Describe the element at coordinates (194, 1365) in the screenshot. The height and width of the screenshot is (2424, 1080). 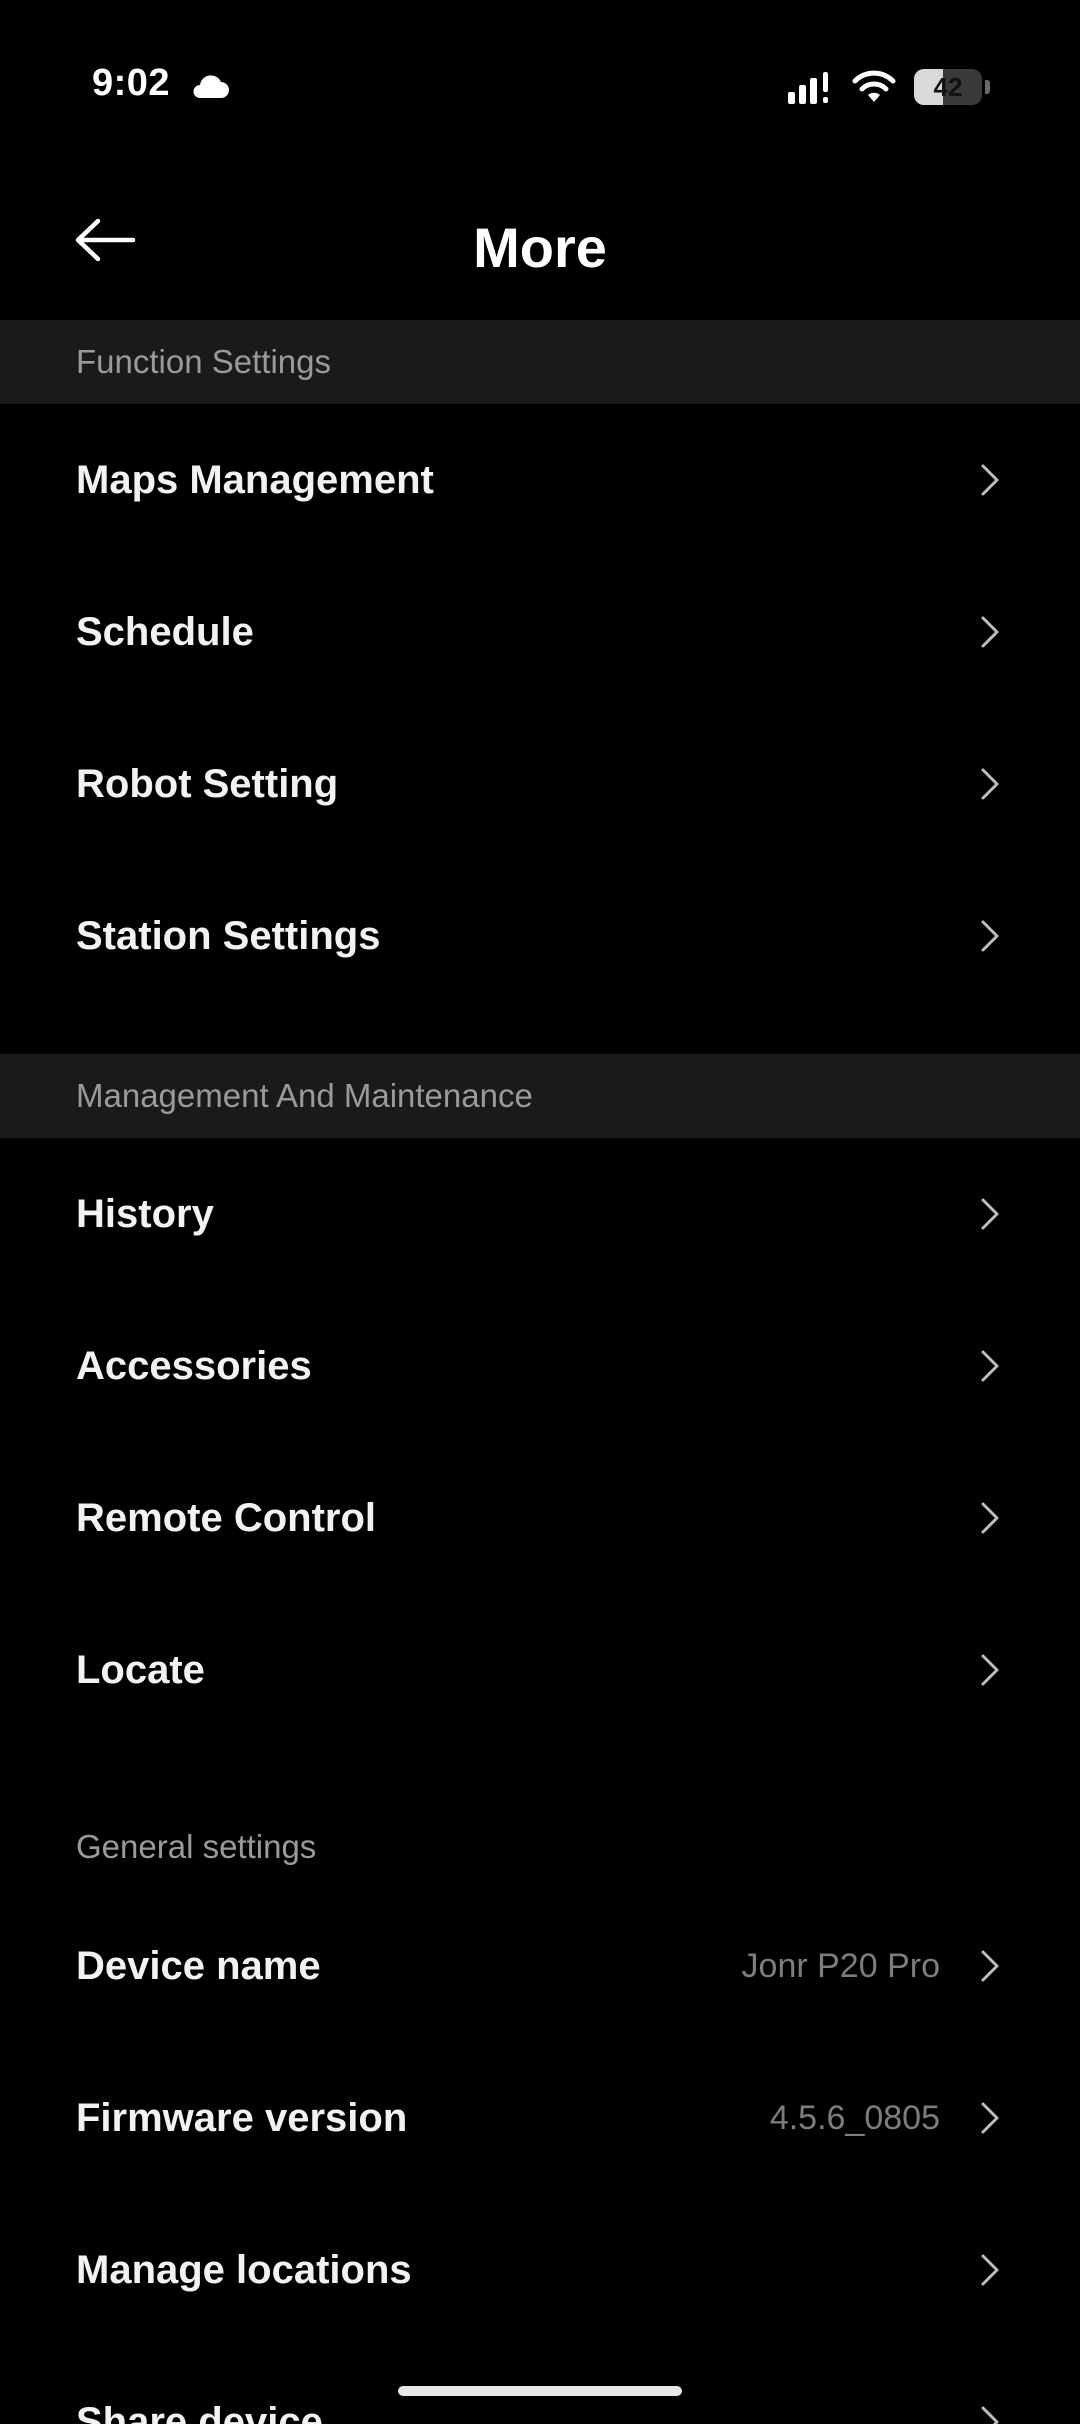
I see `row-label: Accessories` at that location.